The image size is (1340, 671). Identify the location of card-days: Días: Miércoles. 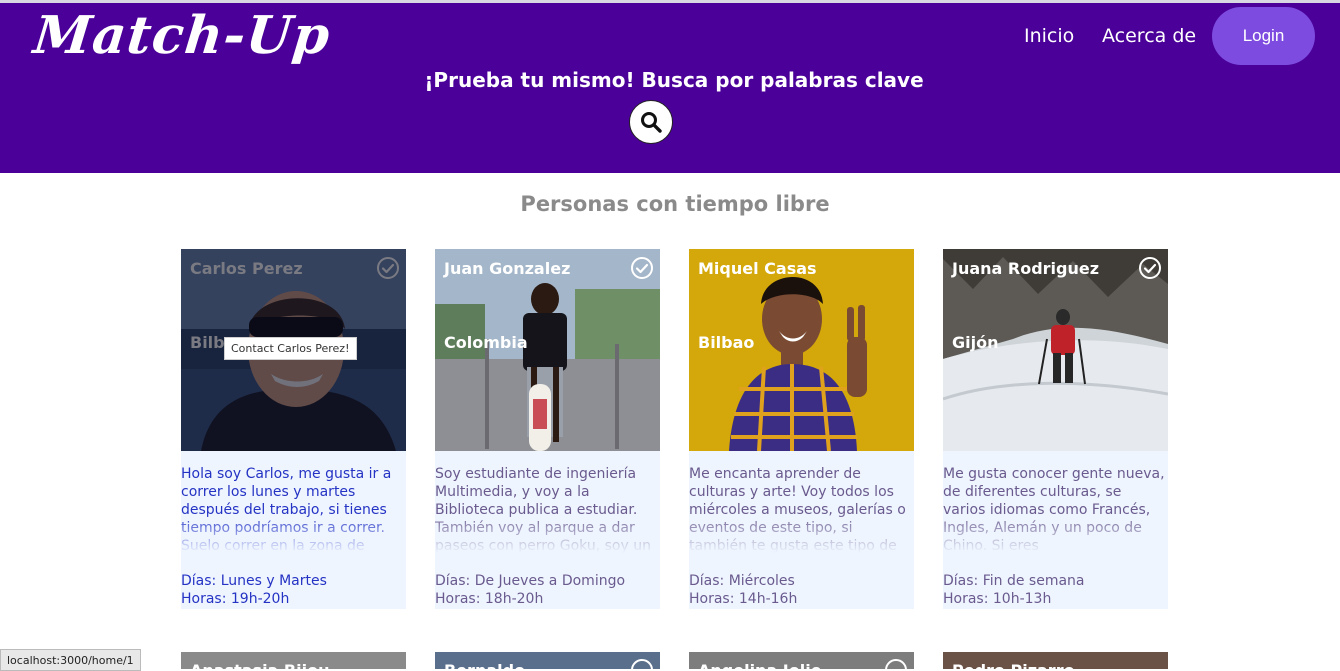
(742, 581).